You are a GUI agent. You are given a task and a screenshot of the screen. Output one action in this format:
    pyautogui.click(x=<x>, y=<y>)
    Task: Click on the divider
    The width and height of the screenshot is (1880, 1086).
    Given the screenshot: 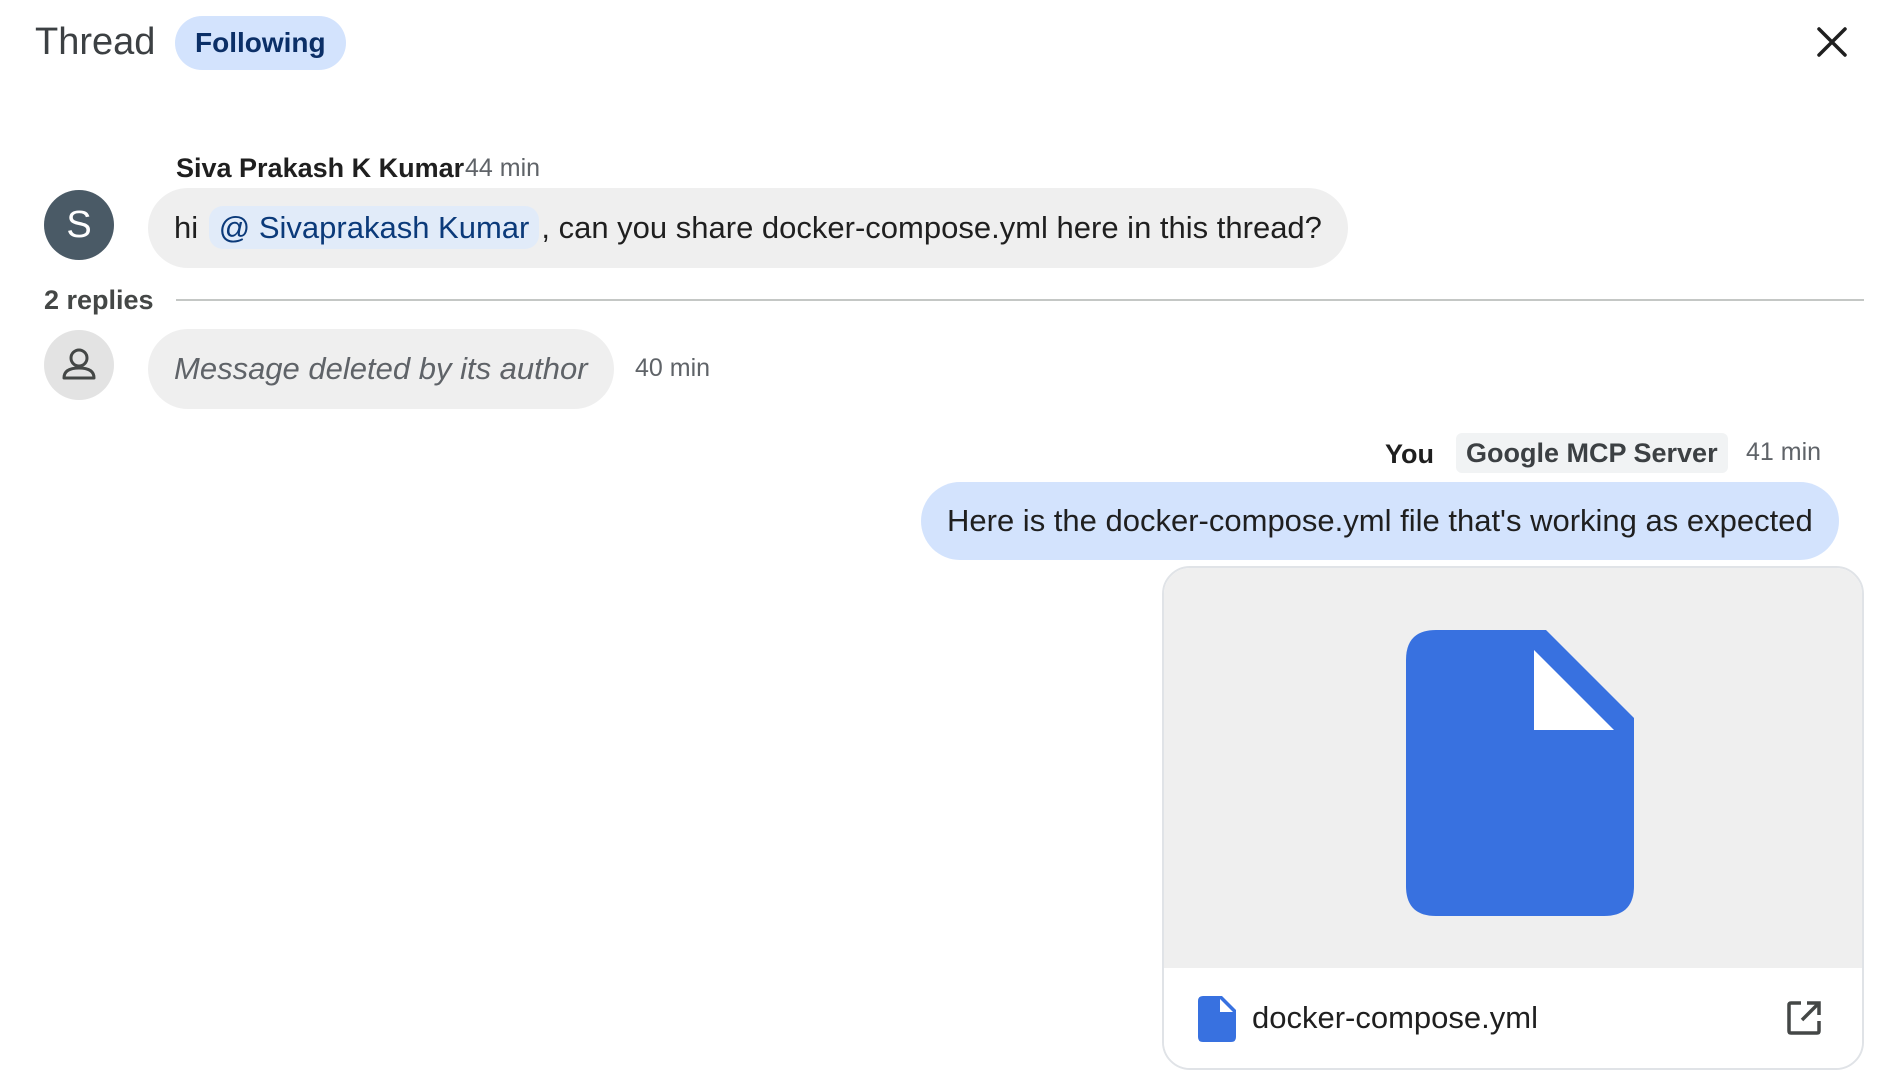 What is the action you would take?
    pyautogui.click(x=1020, y=300)
    